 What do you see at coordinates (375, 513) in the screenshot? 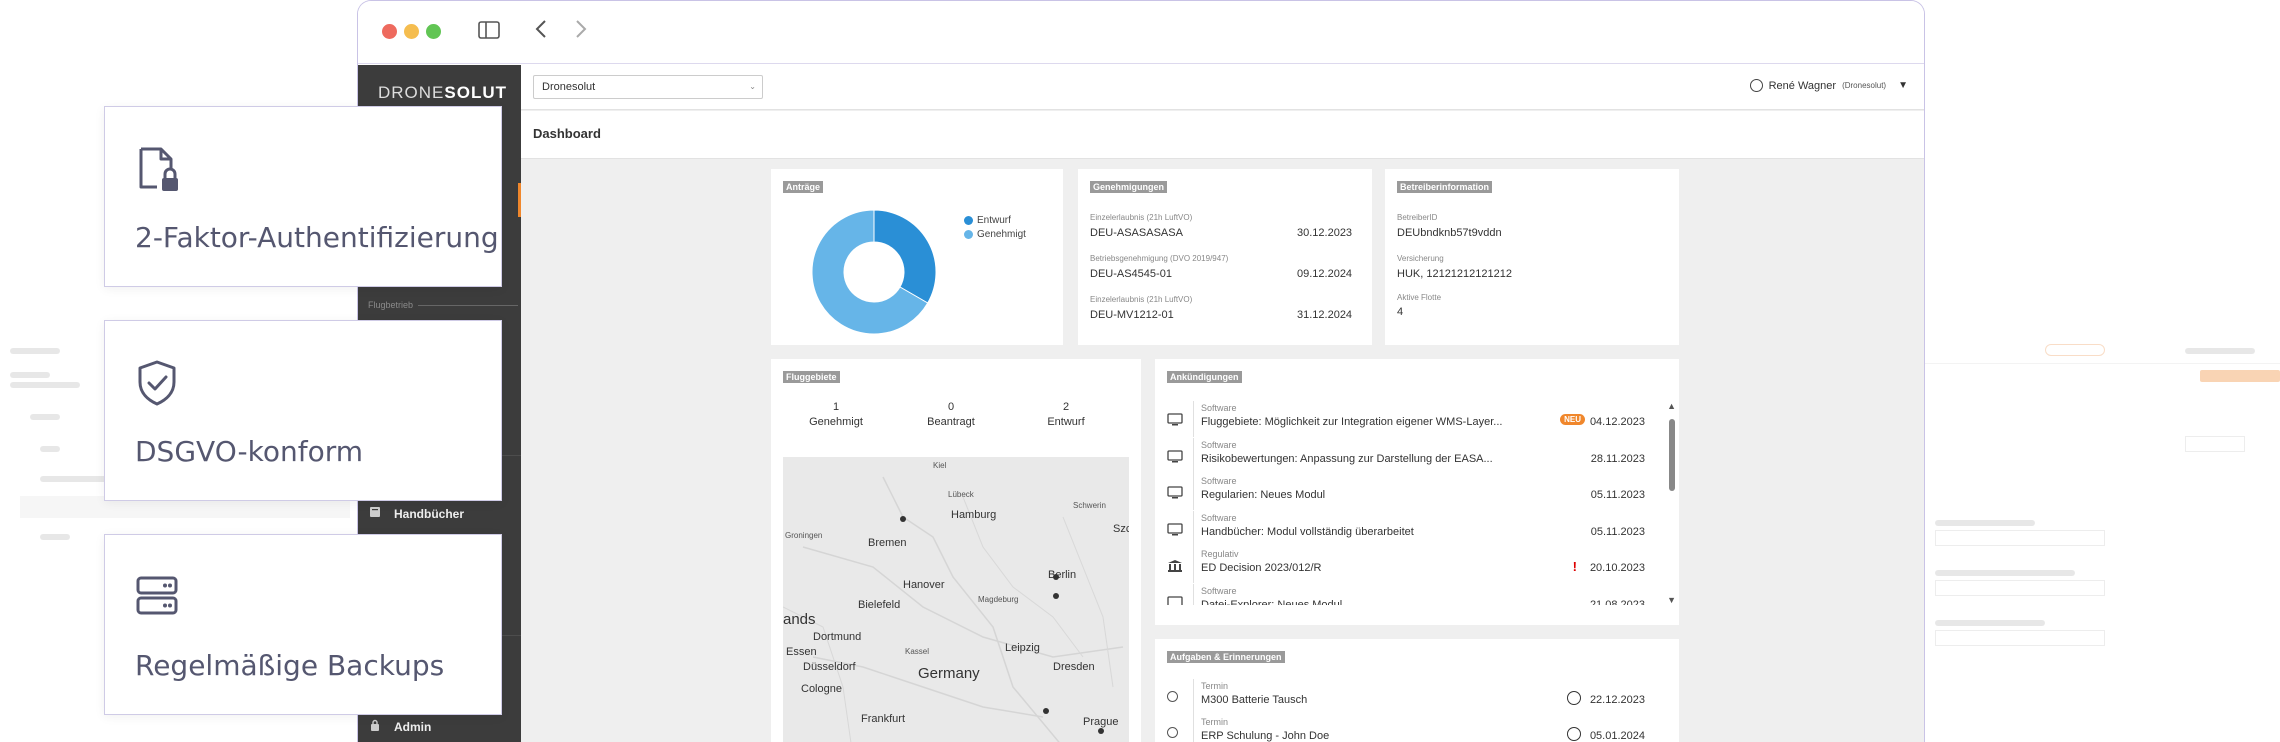
I see `book-icon` at bounding box center [375, 513].